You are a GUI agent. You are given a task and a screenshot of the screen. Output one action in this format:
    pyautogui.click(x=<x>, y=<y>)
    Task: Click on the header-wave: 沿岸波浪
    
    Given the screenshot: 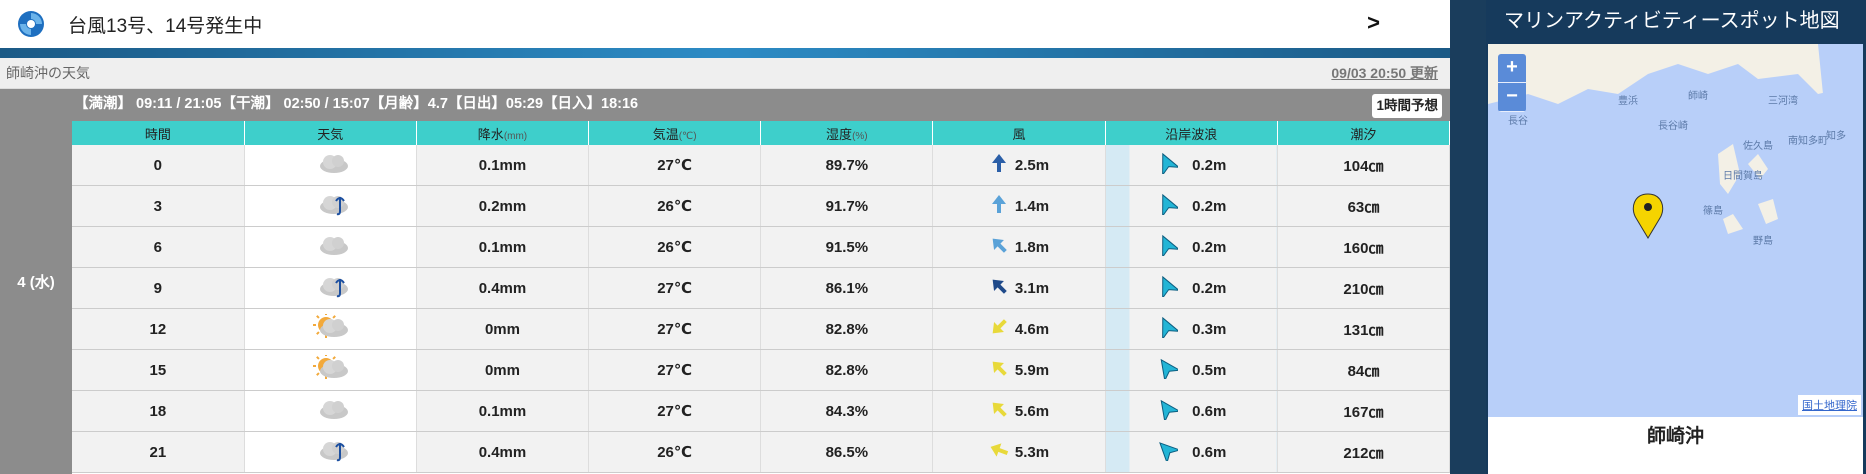 What is the action you would take?
    pyautogui.click(x=1191, y=133)
    